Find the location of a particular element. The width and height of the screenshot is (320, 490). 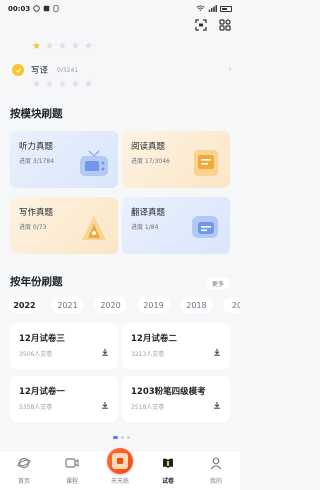

module-card-title: 写作真题 is located at coordinates (36, 213).